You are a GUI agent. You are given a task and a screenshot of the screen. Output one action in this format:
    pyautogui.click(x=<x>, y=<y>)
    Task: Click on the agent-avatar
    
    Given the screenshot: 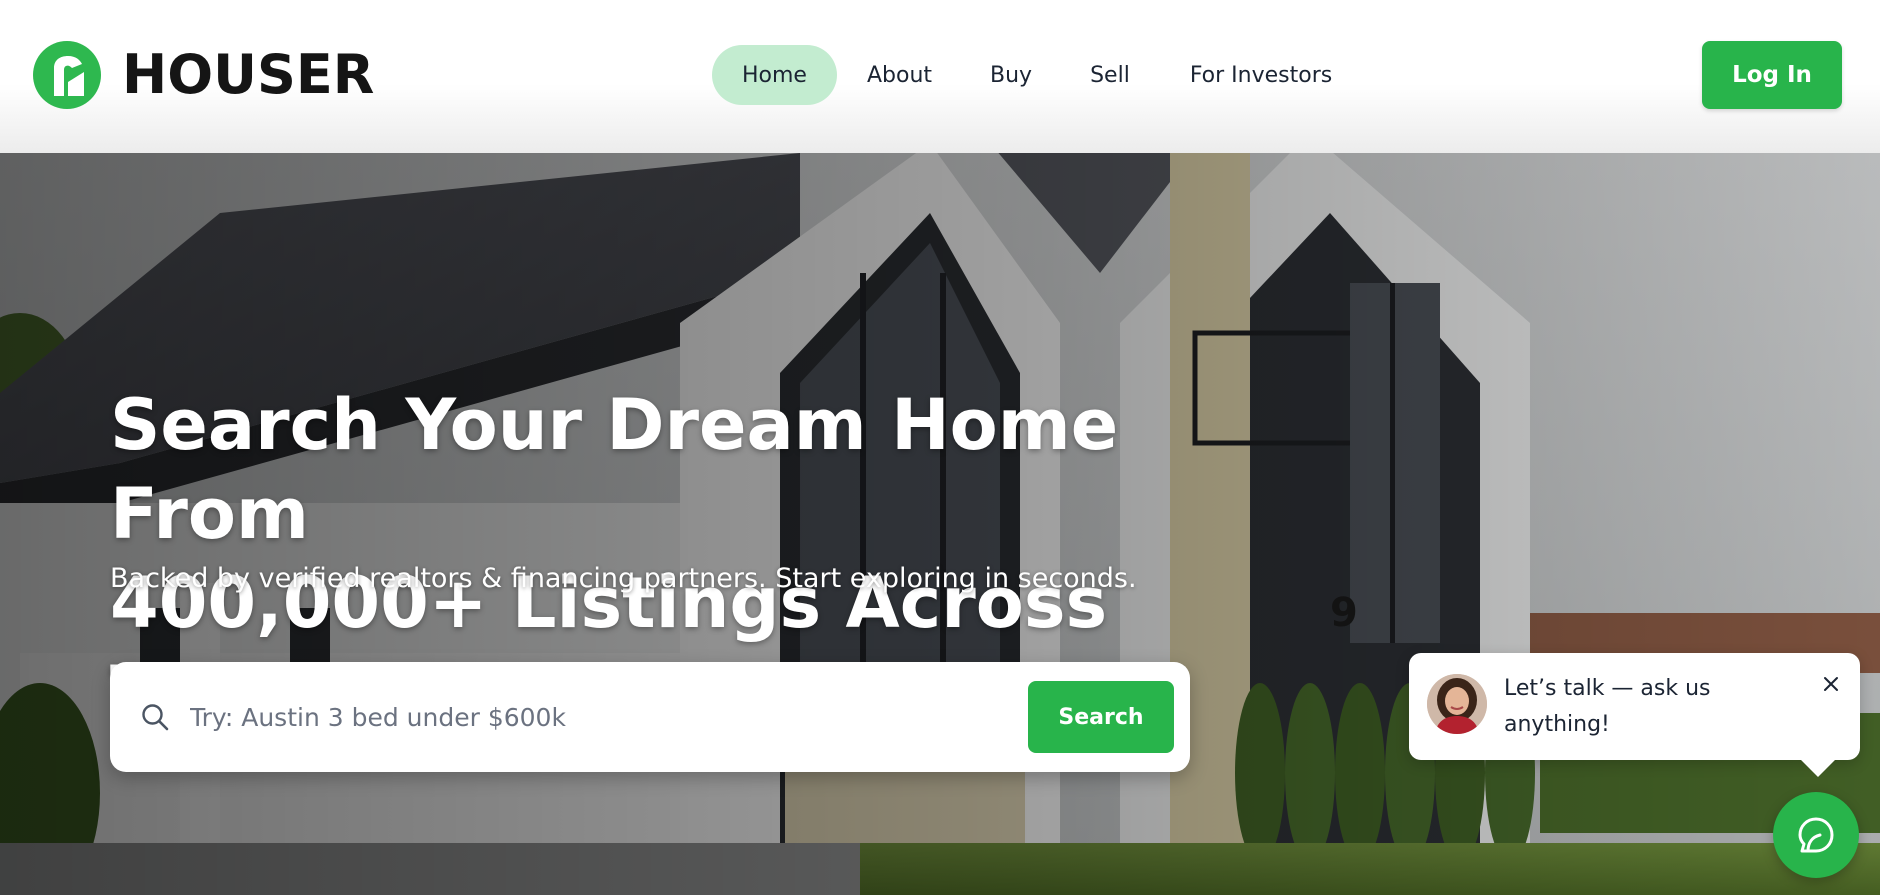 What is the action you would take?
    pyautogui.click(x=1457, y=704)
    